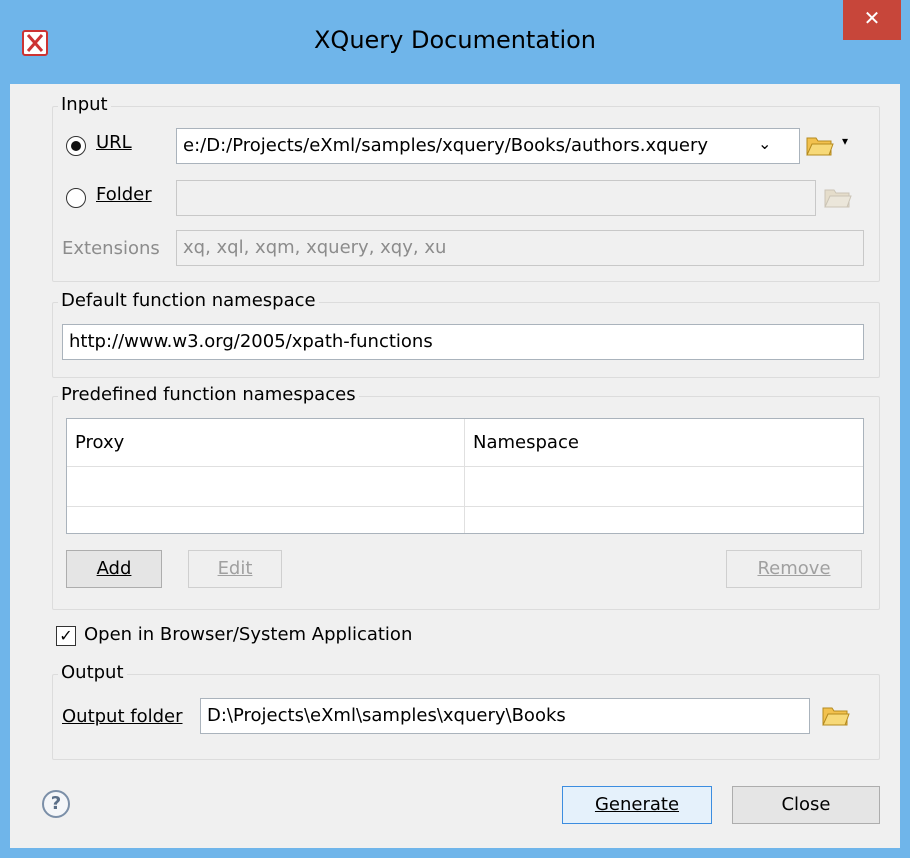 The image size is (910, 858). Describe the element at coordinates (496, 198) in the screenshot. I see `folder-input` at that location.